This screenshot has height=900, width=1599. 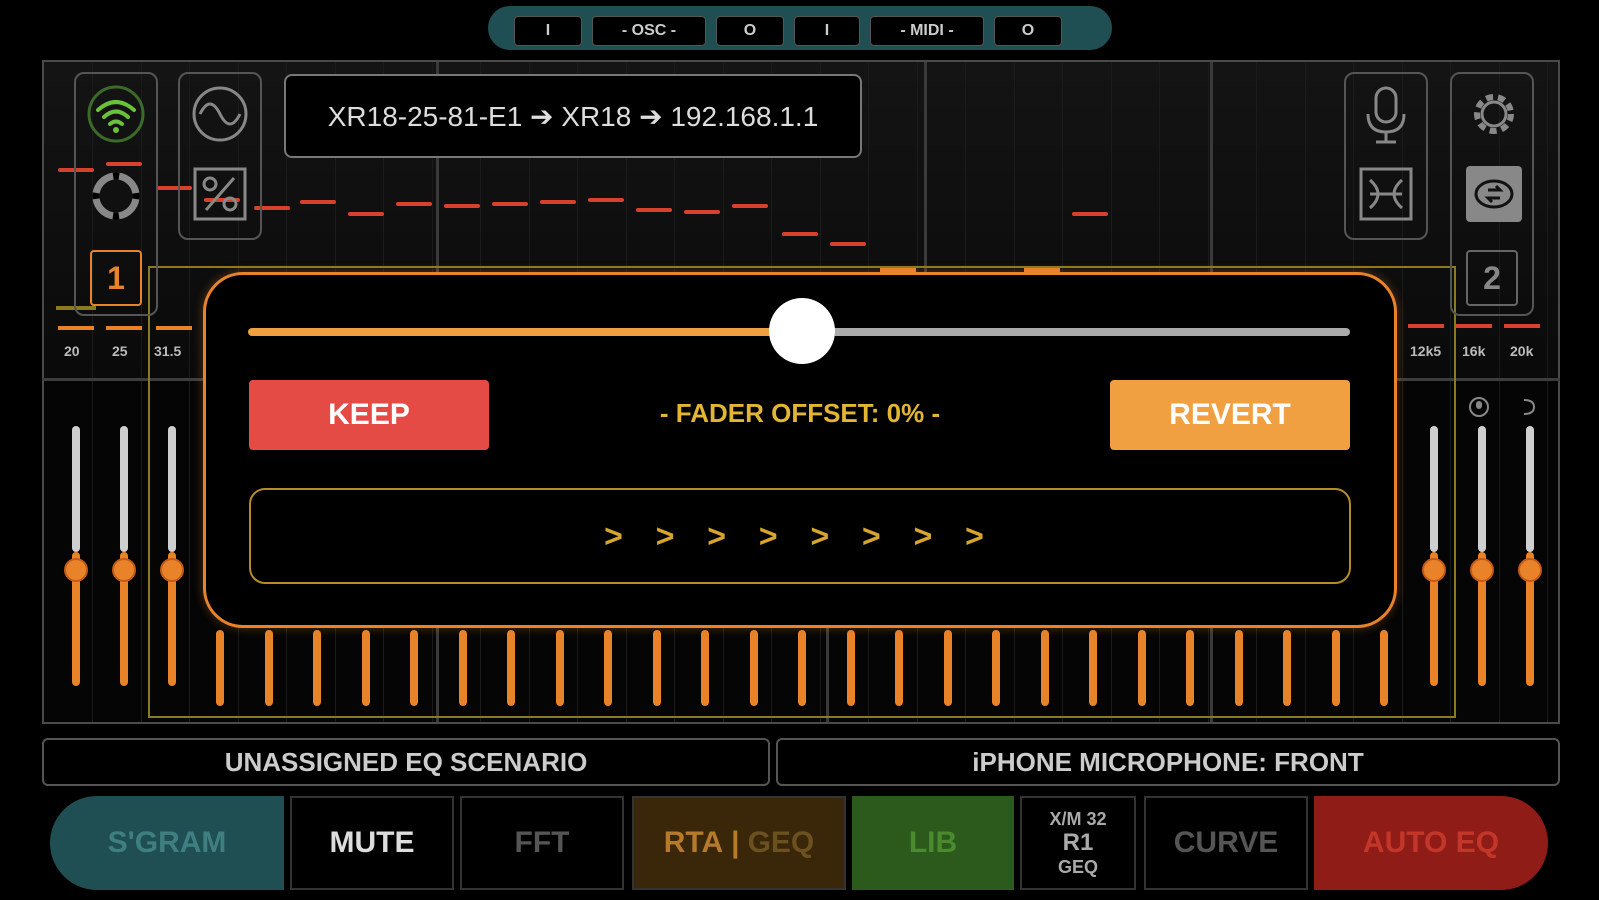 What do you see at coordinates (1077, 867) in the screenshot?
I see `xm-geq-label: GEQ` at bounding box center [1077, 867].